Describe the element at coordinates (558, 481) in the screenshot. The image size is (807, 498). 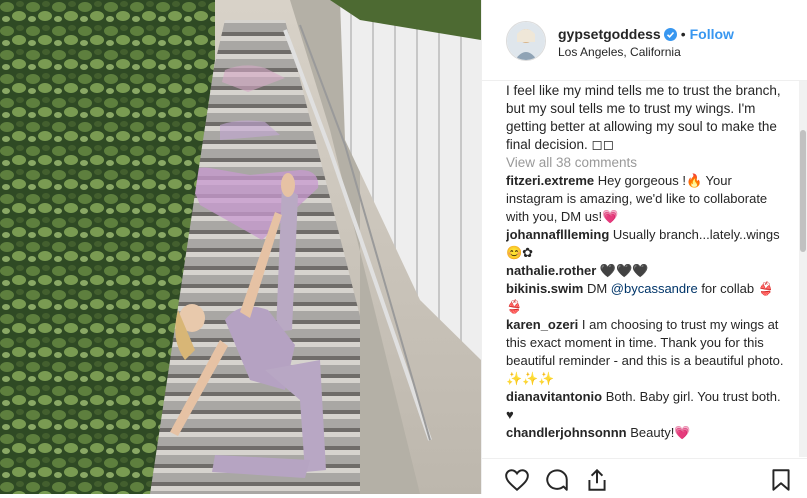
I see `comment-icon` at that location.